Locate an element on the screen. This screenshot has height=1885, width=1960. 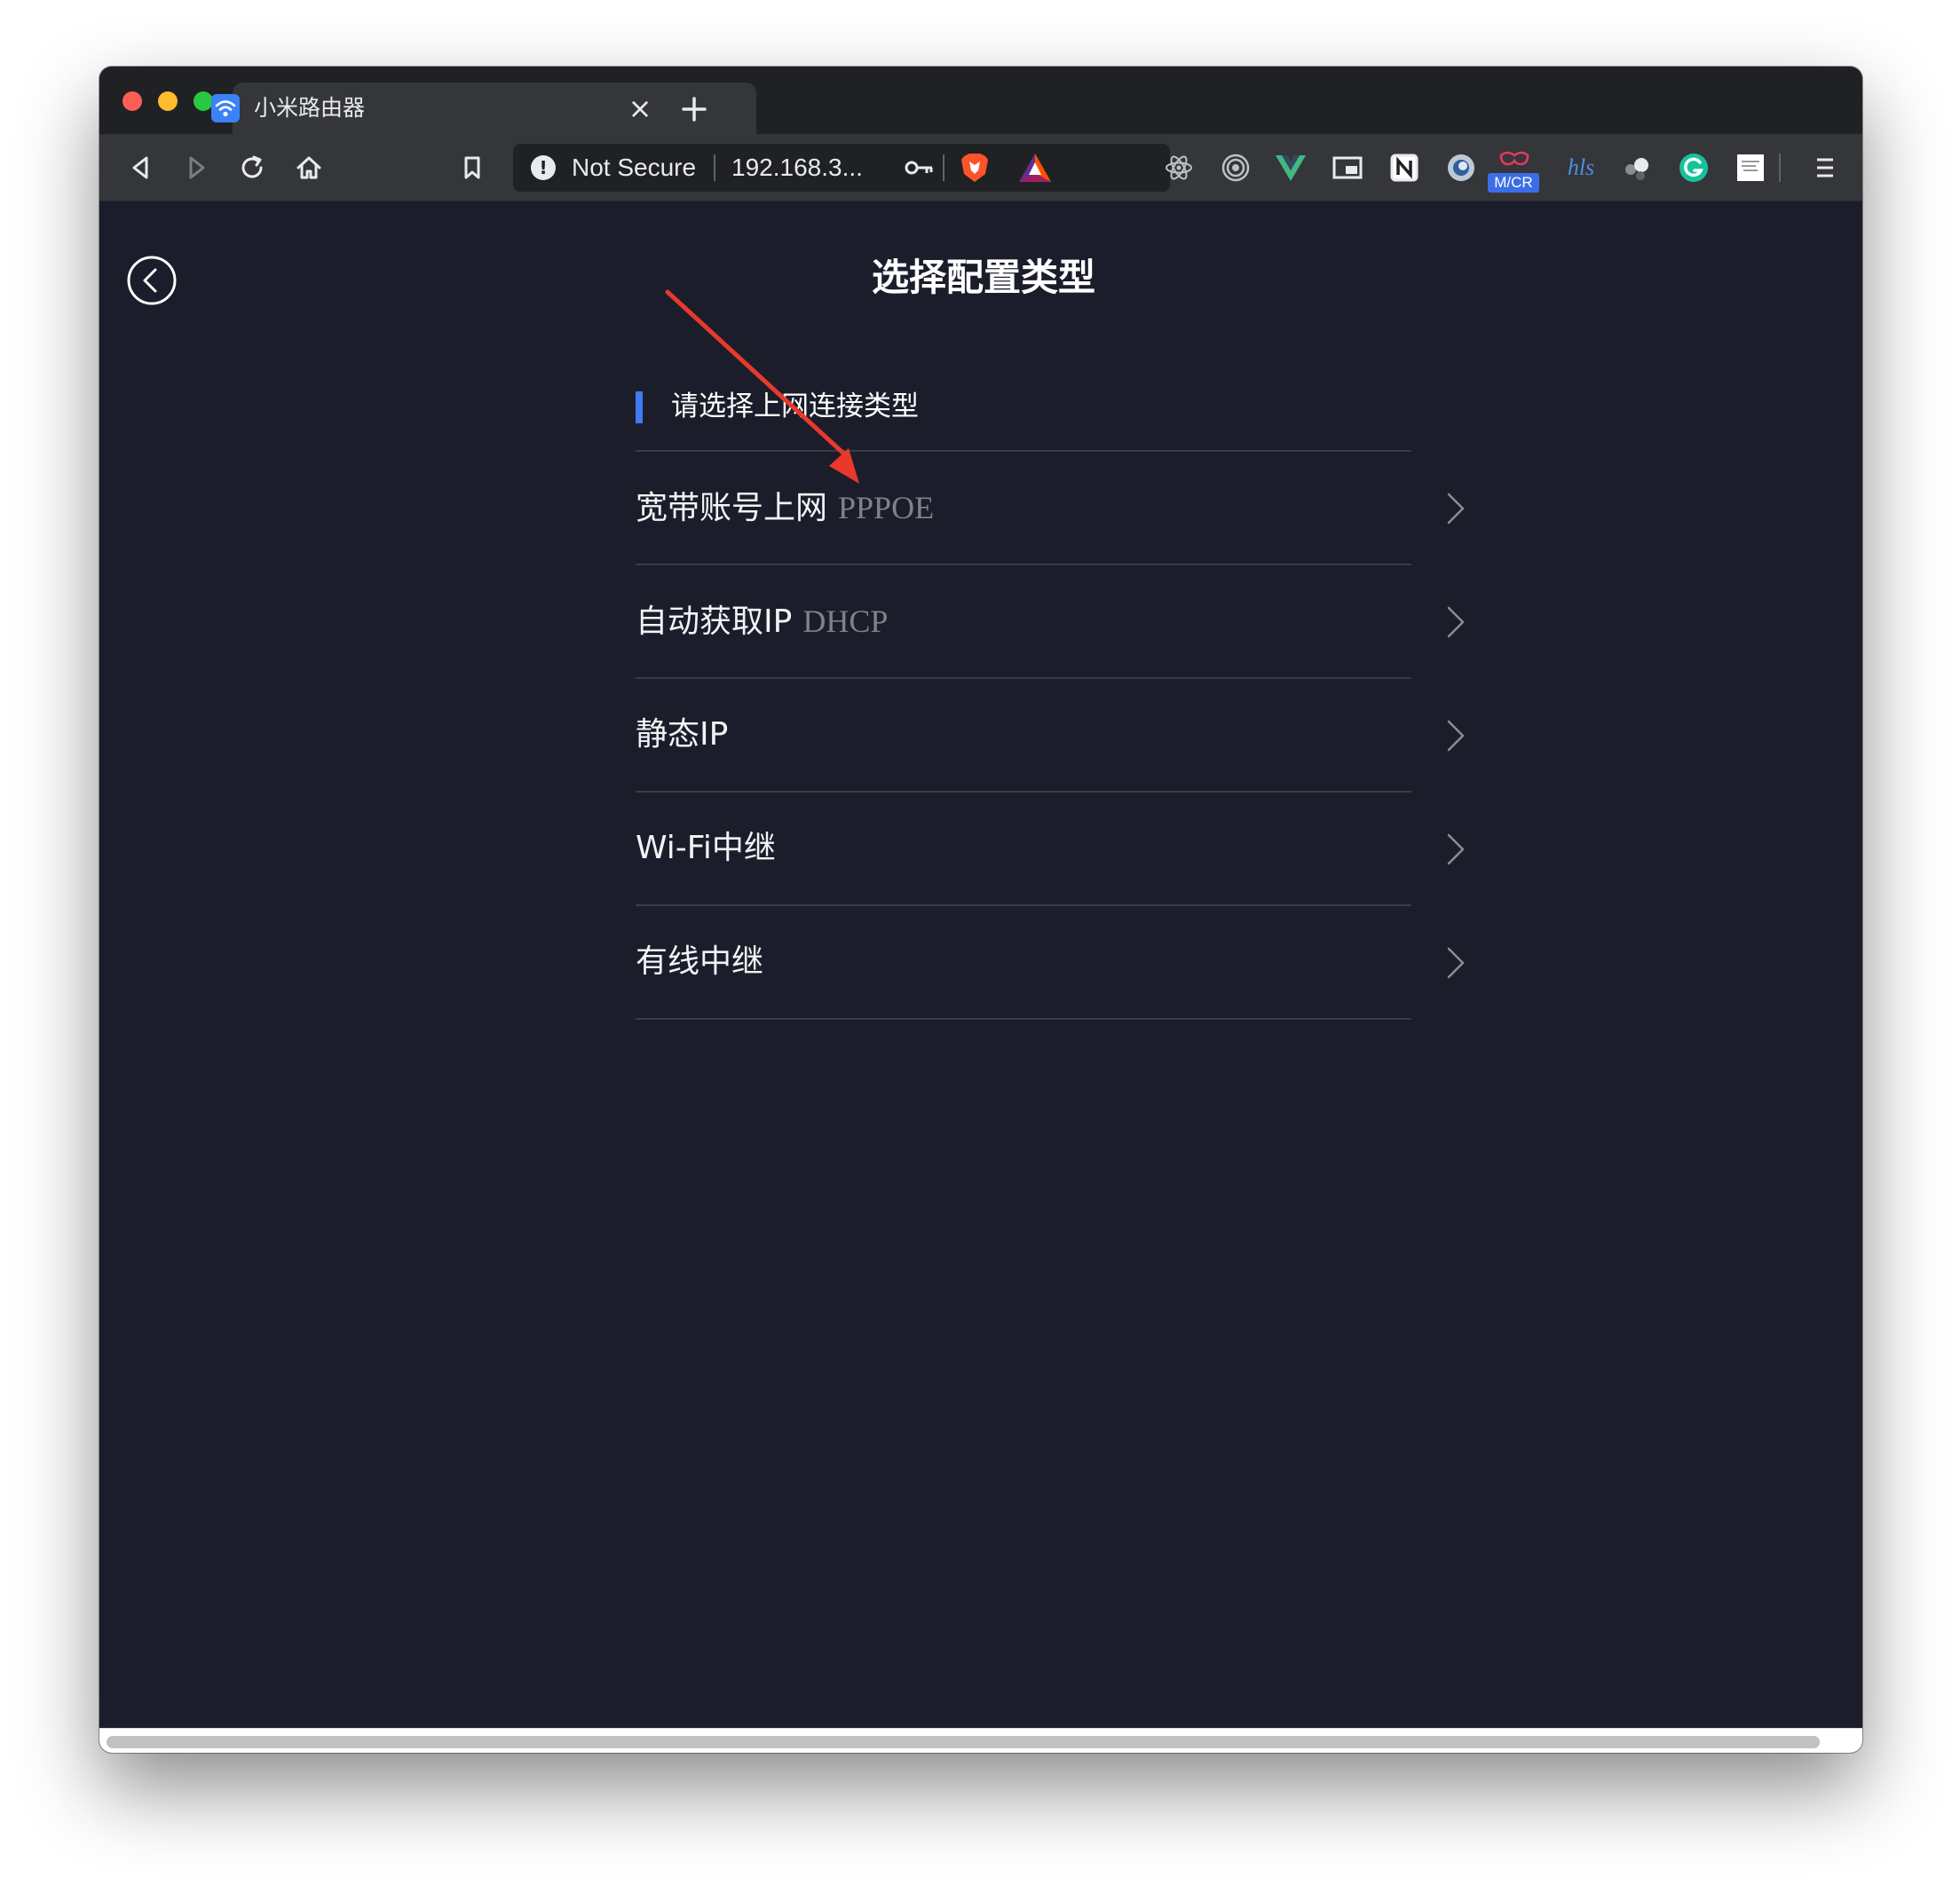
zoom-window-button is located at coordinates (203, 101).